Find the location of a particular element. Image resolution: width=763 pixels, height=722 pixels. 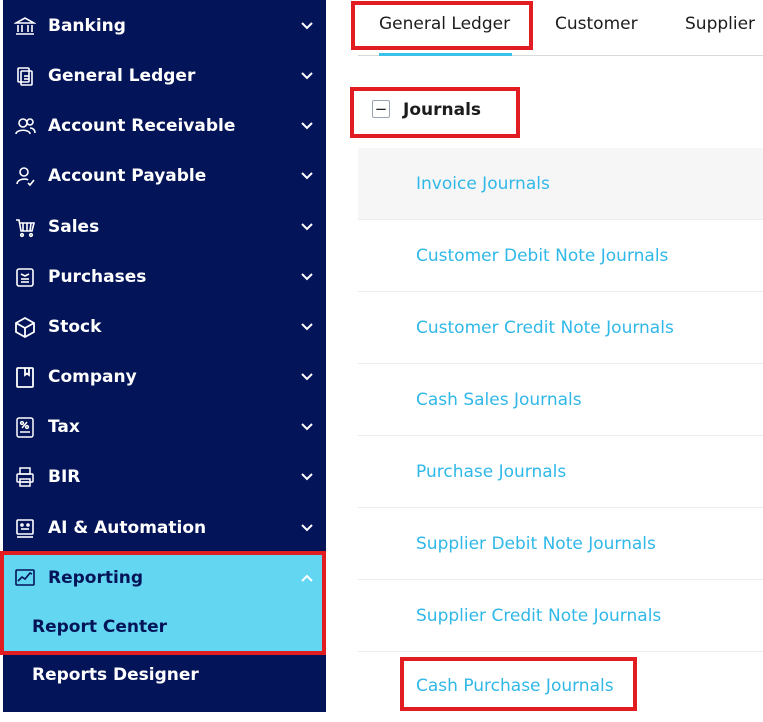

tab-general-ledger: General Ledger is located at coordinates (444, 24).